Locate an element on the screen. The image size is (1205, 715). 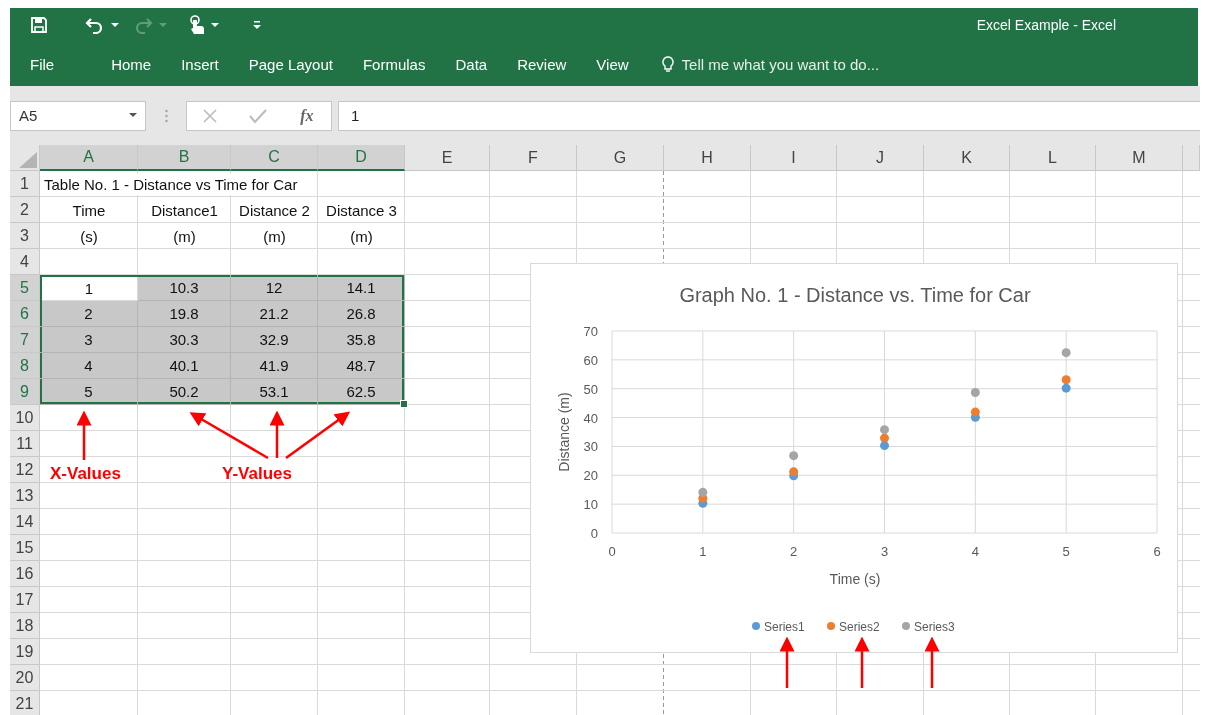
column-header: A is located at coordinates (89, 158).